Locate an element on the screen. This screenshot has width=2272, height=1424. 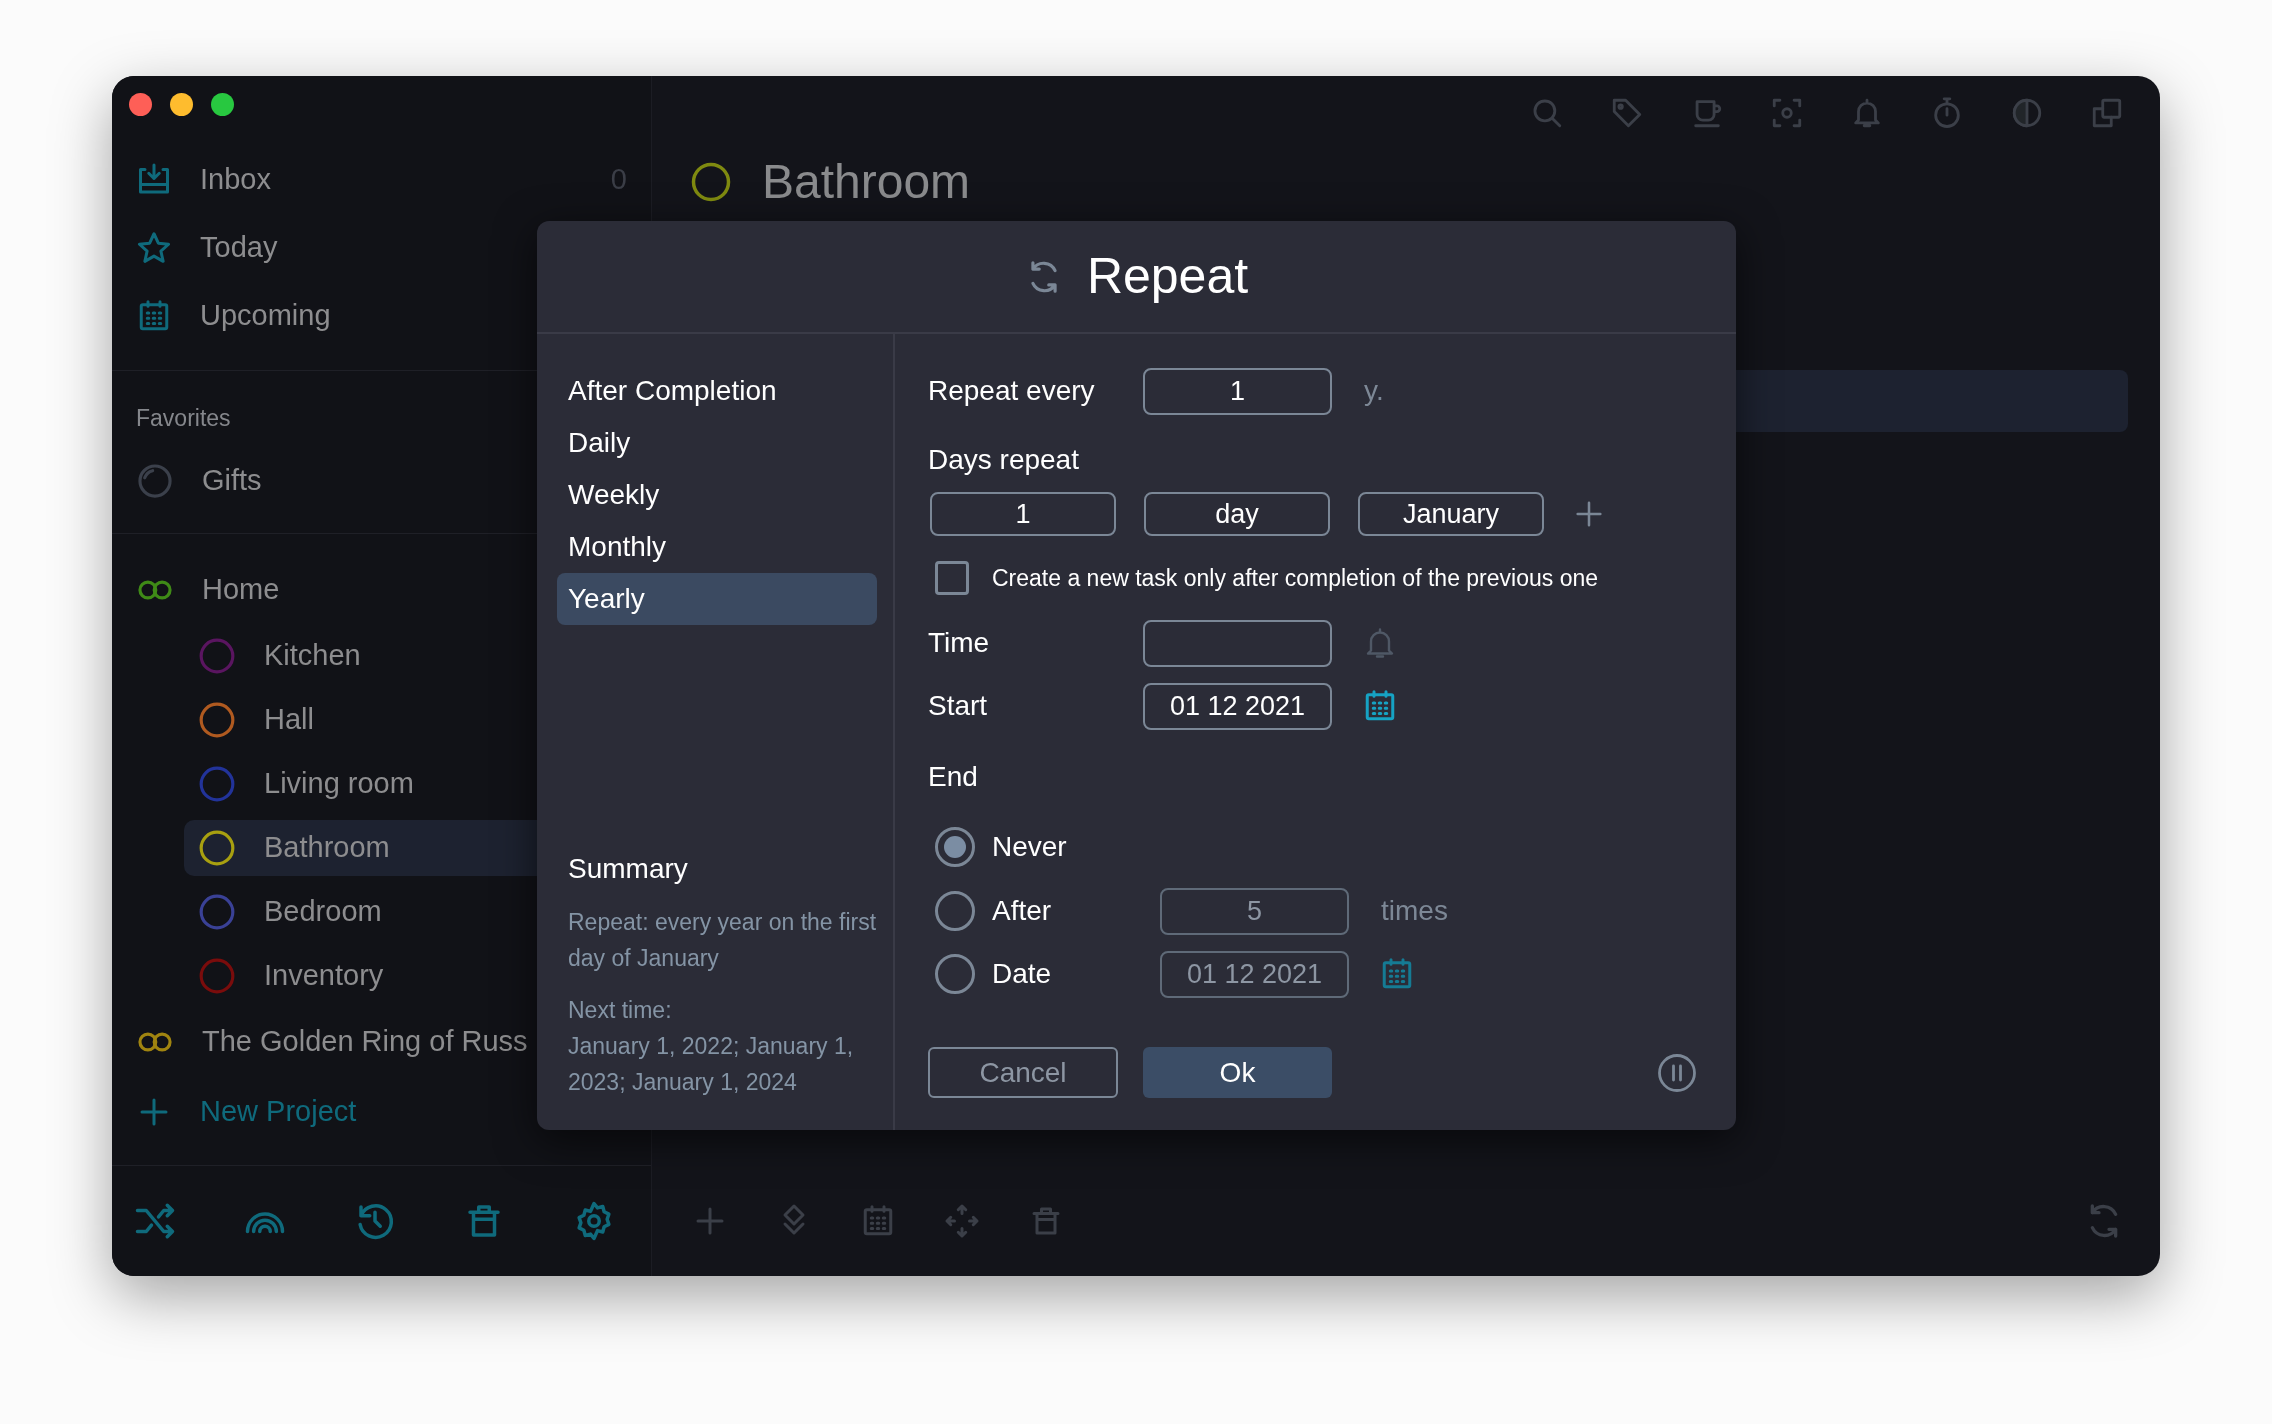
repeat-mode-item: Monthly is located at coordinates (717, 547).